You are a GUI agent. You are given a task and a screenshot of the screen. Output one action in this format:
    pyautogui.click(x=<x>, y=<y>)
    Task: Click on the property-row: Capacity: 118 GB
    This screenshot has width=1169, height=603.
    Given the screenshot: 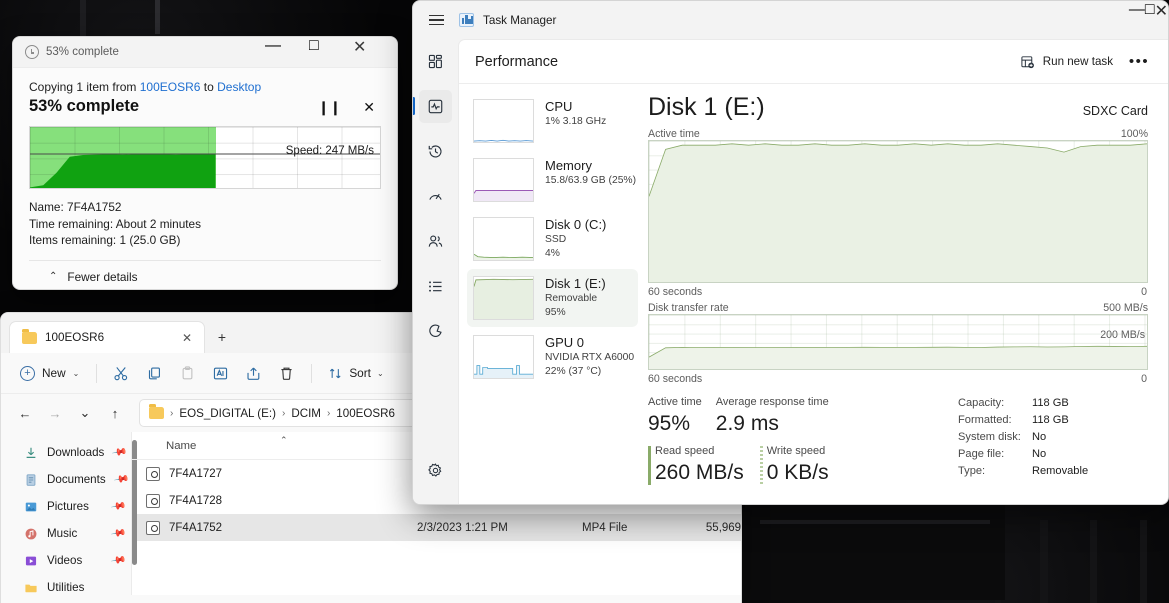 What is the action you would take?
    pyautogui.click(x=1053, y=403)
    